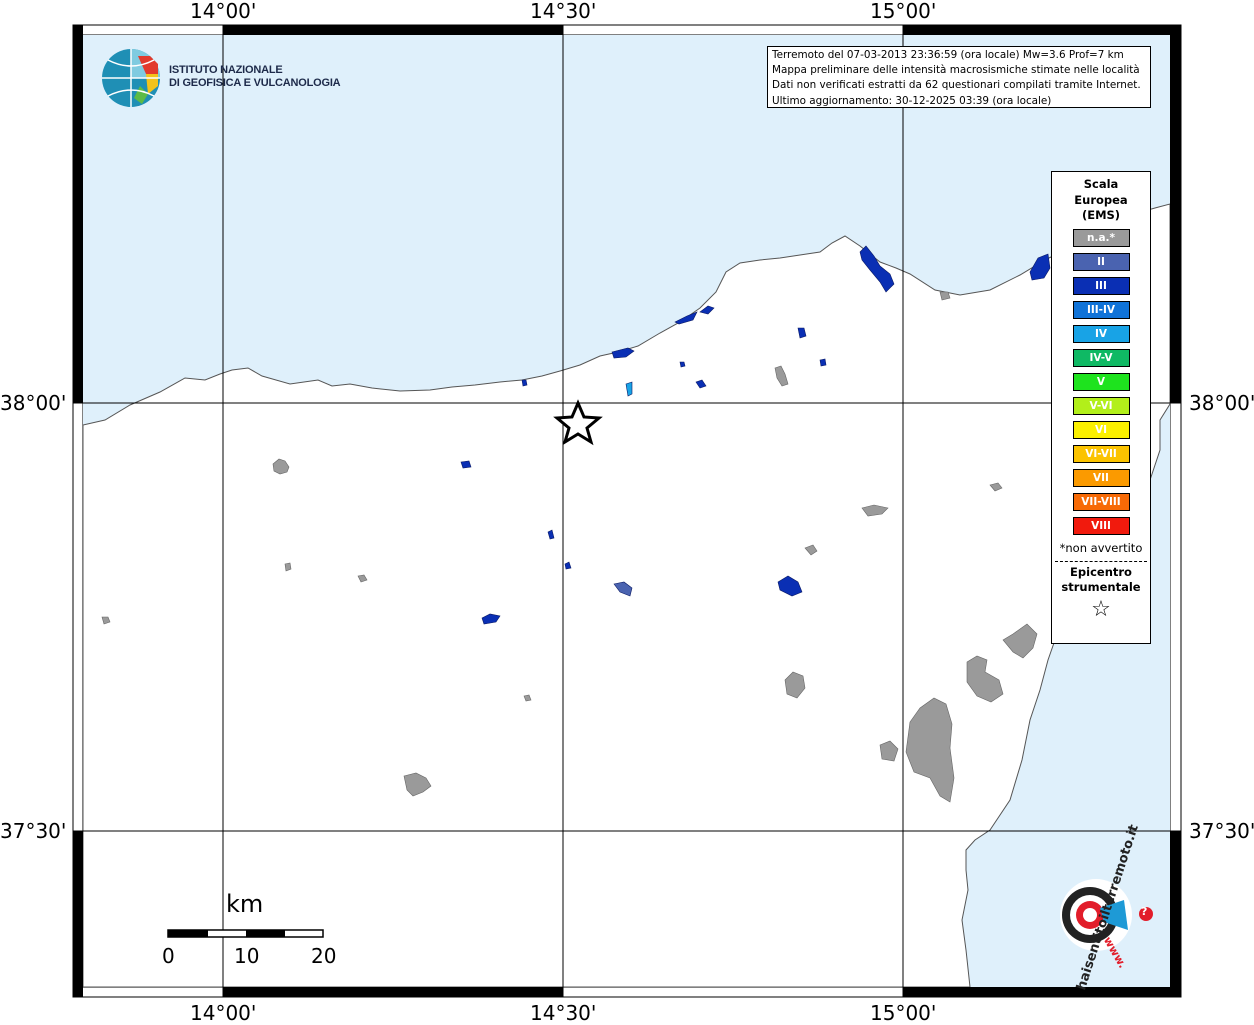 This screenshot has height=1025, width=1254. What do you see at coordinates (563, 1013) in the screenshot?
I see `lon-label-bottom-1430: 14°30'` at bounding box center [563, 1013].